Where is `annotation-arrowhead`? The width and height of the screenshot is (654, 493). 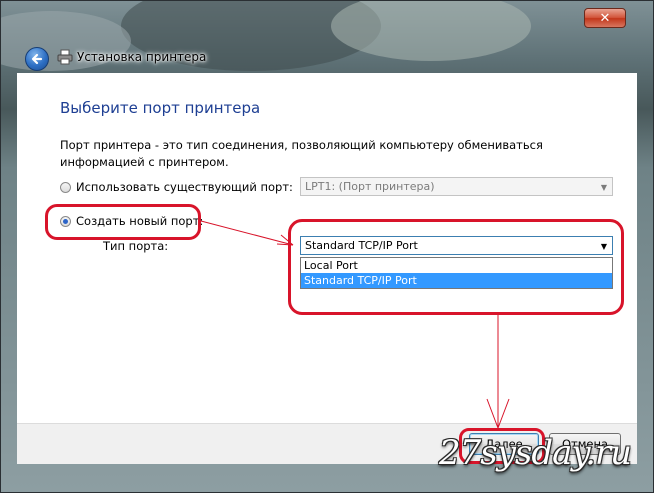
annotation-arrowhead is located at coordinates (285, 240).